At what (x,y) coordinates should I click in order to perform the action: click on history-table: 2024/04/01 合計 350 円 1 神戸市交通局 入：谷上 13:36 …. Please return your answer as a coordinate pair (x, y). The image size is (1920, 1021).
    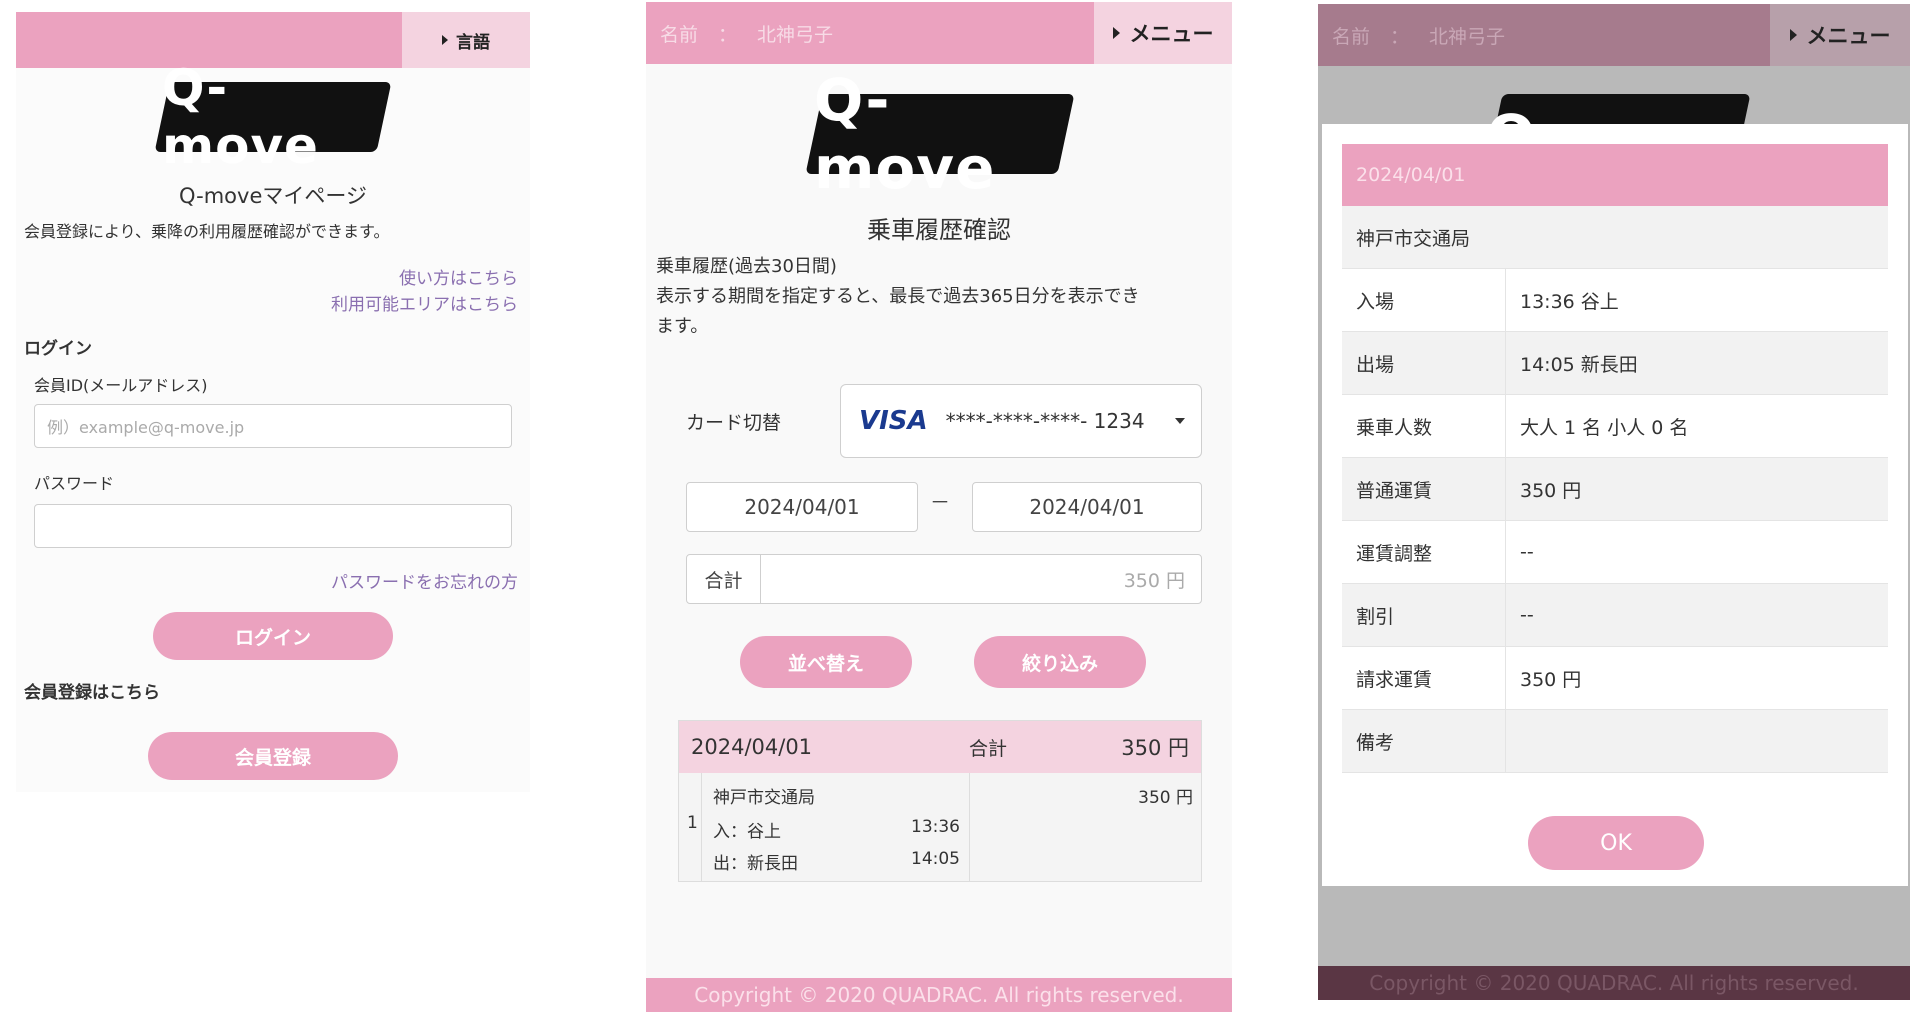
    Looking at the image, I should click on (940, 801).